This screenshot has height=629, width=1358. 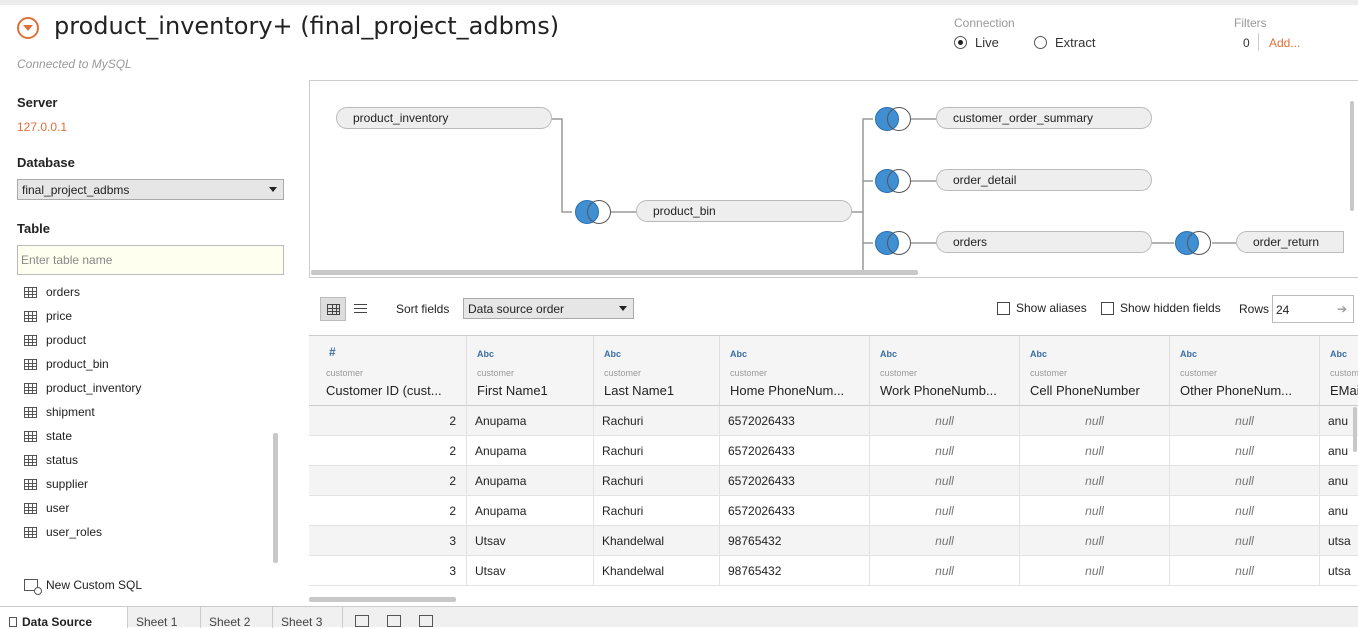 I want to click on new-custom-sql-item: New Custom SQL, so click(x=83, y=586).